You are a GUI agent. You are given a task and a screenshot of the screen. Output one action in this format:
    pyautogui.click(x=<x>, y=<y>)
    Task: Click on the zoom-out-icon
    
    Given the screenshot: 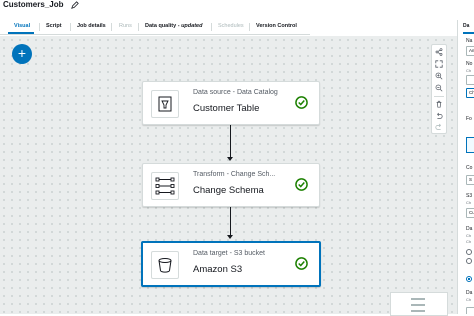 What is the action you would take?
    pyautogui.click(x=439, y=88)
    